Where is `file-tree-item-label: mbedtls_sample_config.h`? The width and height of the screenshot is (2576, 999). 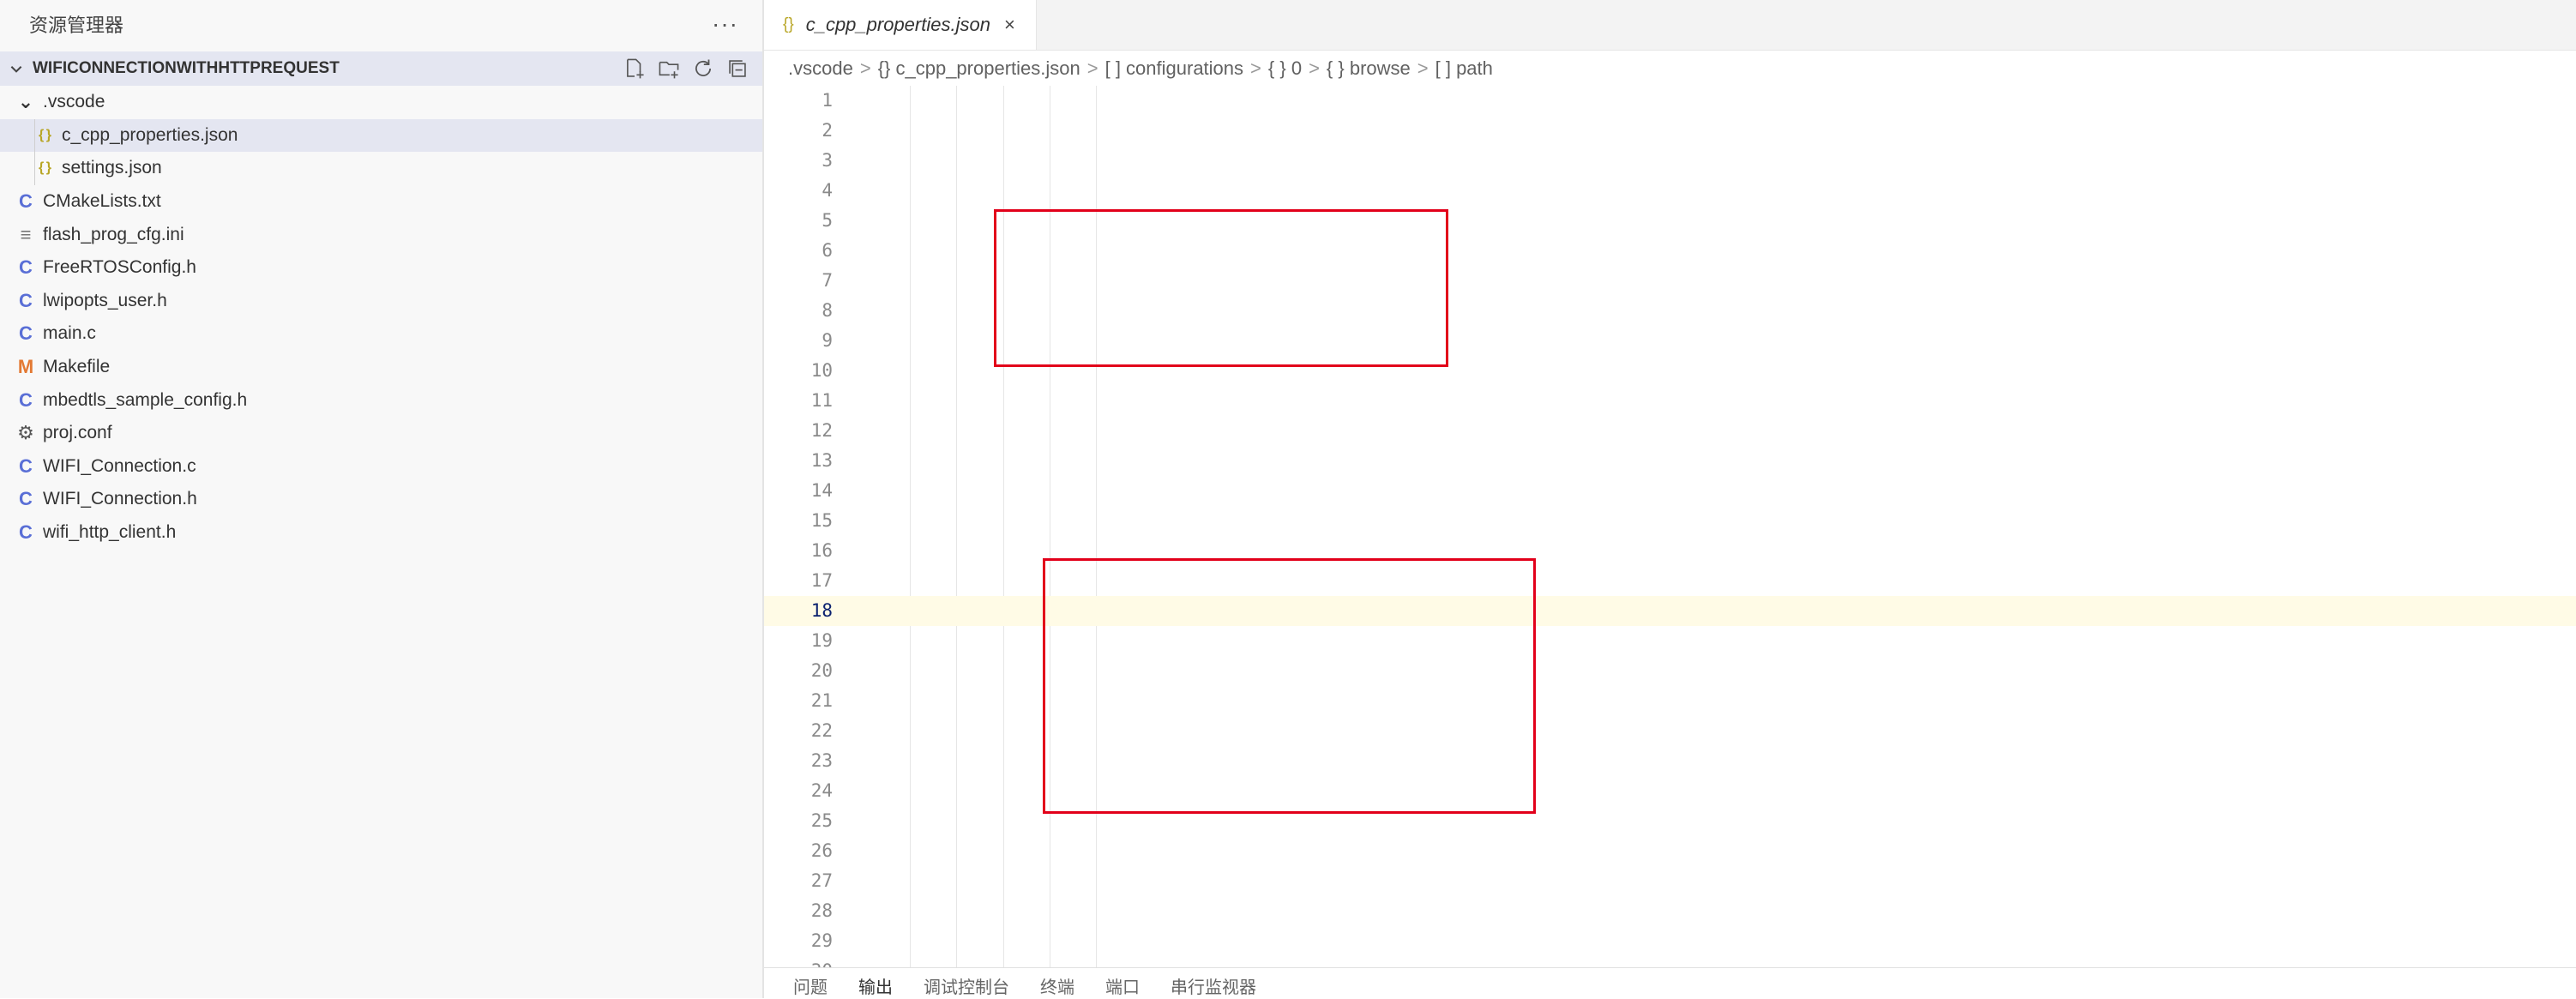
file-tree-item-label: mbedtls_sample_config.h is located at coordinates (145, 399).